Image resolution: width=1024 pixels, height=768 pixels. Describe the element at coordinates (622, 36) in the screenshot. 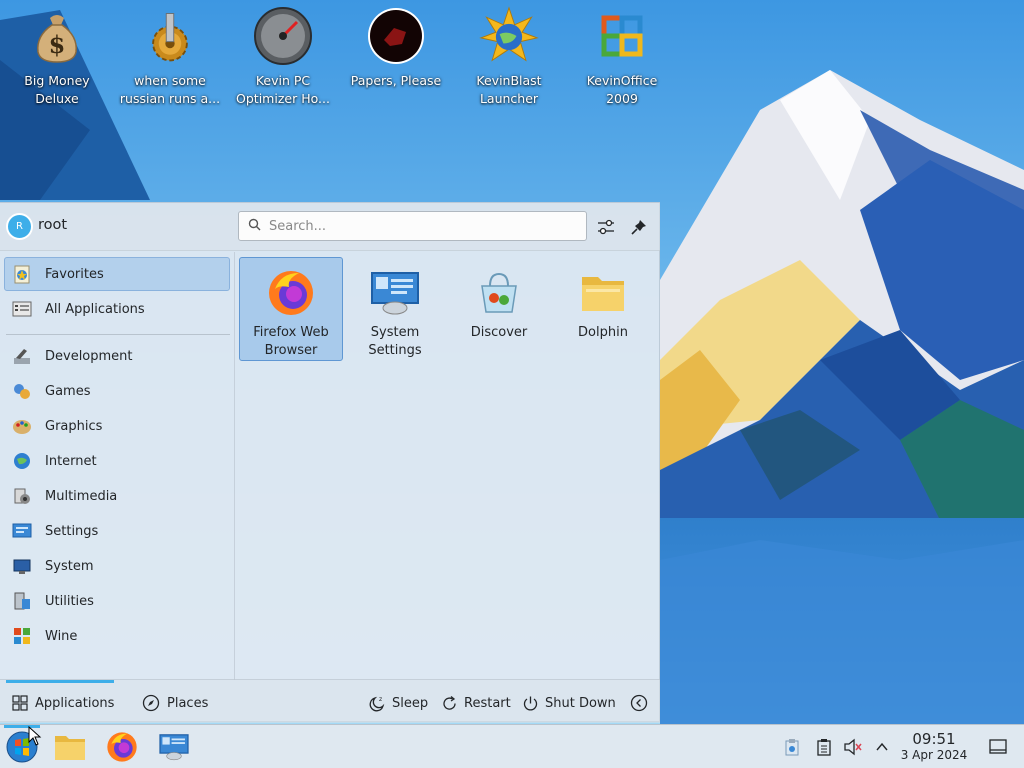

I see `office-logo-icon` at that location.